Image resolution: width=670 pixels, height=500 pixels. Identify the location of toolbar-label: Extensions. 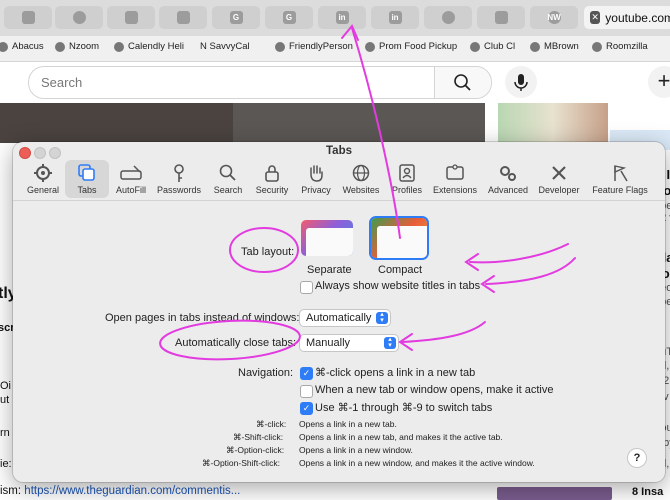
(455, 190).